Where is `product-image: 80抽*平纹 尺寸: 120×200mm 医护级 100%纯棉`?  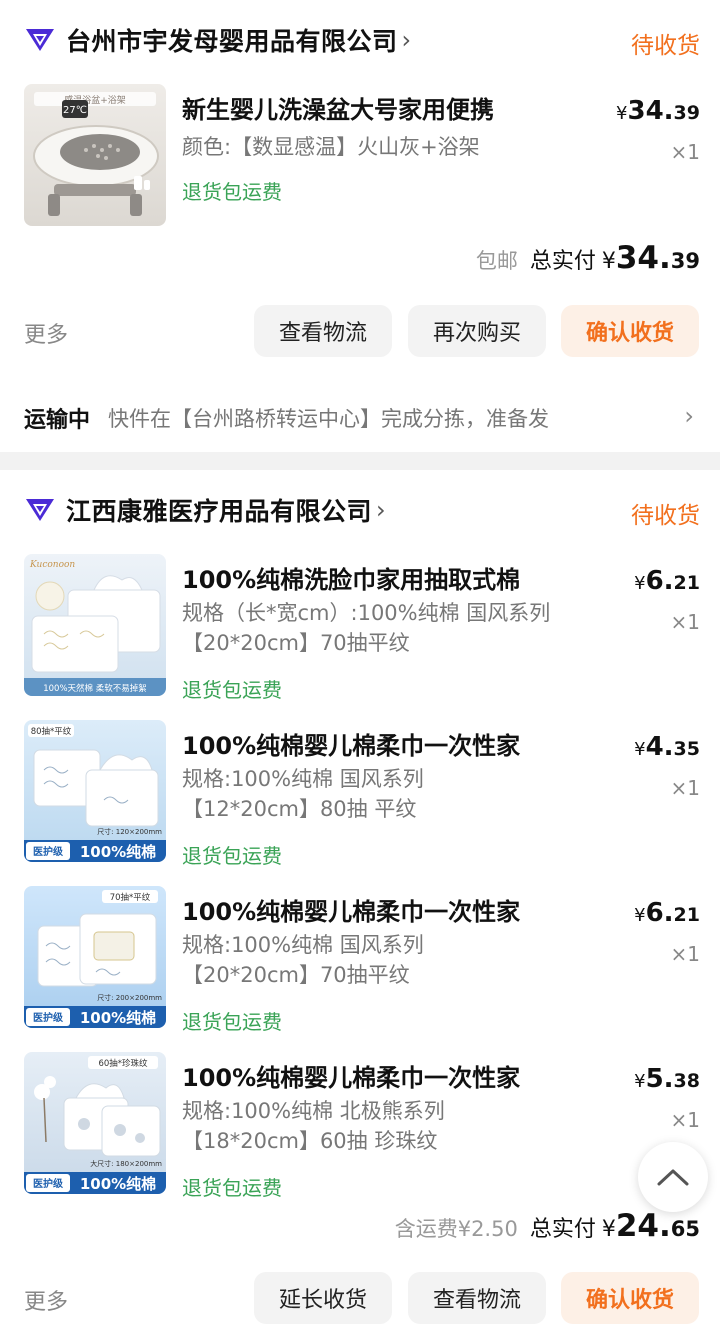 product-image: 80抽*平纹 尺寸: 120×200mm 医护级 100%纯棉 is located at coordinates (95, 791).